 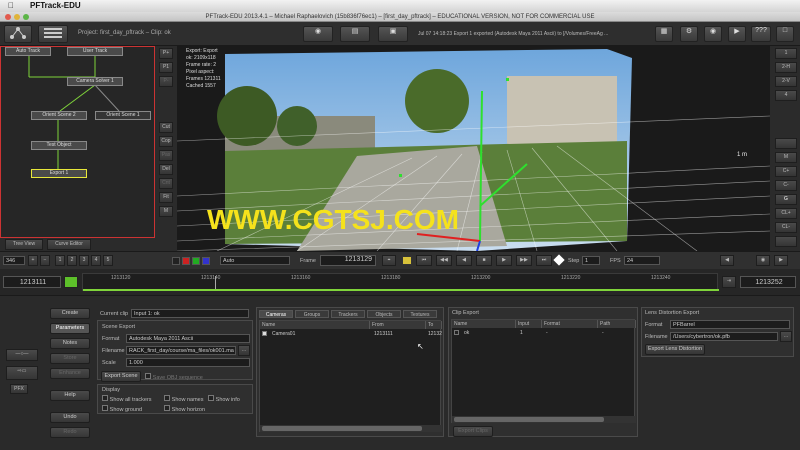 I want to click on scene-icon: ▣, so click(x=393, y=34).